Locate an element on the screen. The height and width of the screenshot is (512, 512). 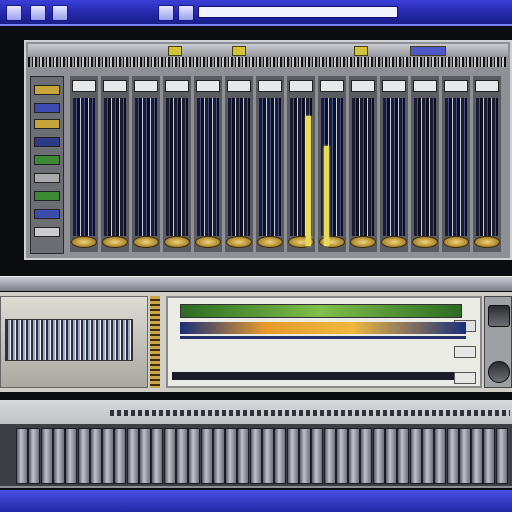
address-field is located at coordinates (298, 12).